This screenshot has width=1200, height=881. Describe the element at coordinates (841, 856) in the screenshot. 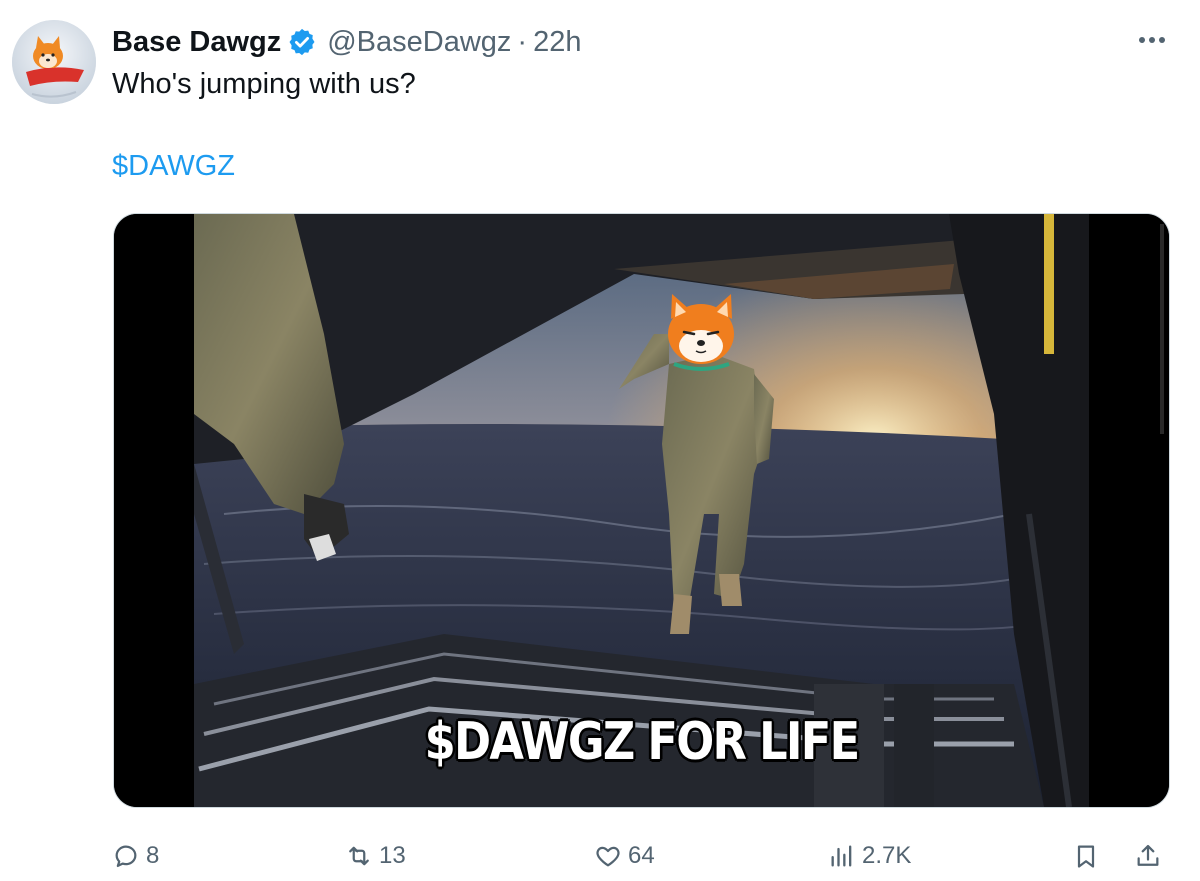

I see `views-icon` at that location.